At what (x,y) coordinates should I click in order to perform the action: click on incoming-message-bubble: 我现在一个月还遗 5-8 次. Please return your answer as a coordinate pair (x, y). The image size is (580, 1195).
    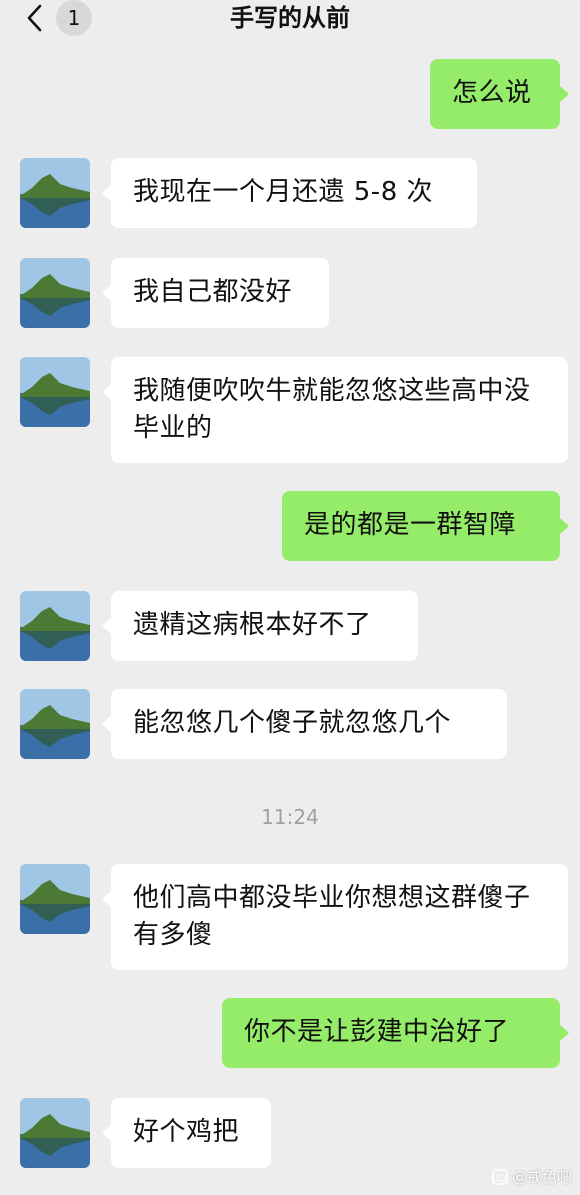
    Looking at the image, I should click on (289, 193).